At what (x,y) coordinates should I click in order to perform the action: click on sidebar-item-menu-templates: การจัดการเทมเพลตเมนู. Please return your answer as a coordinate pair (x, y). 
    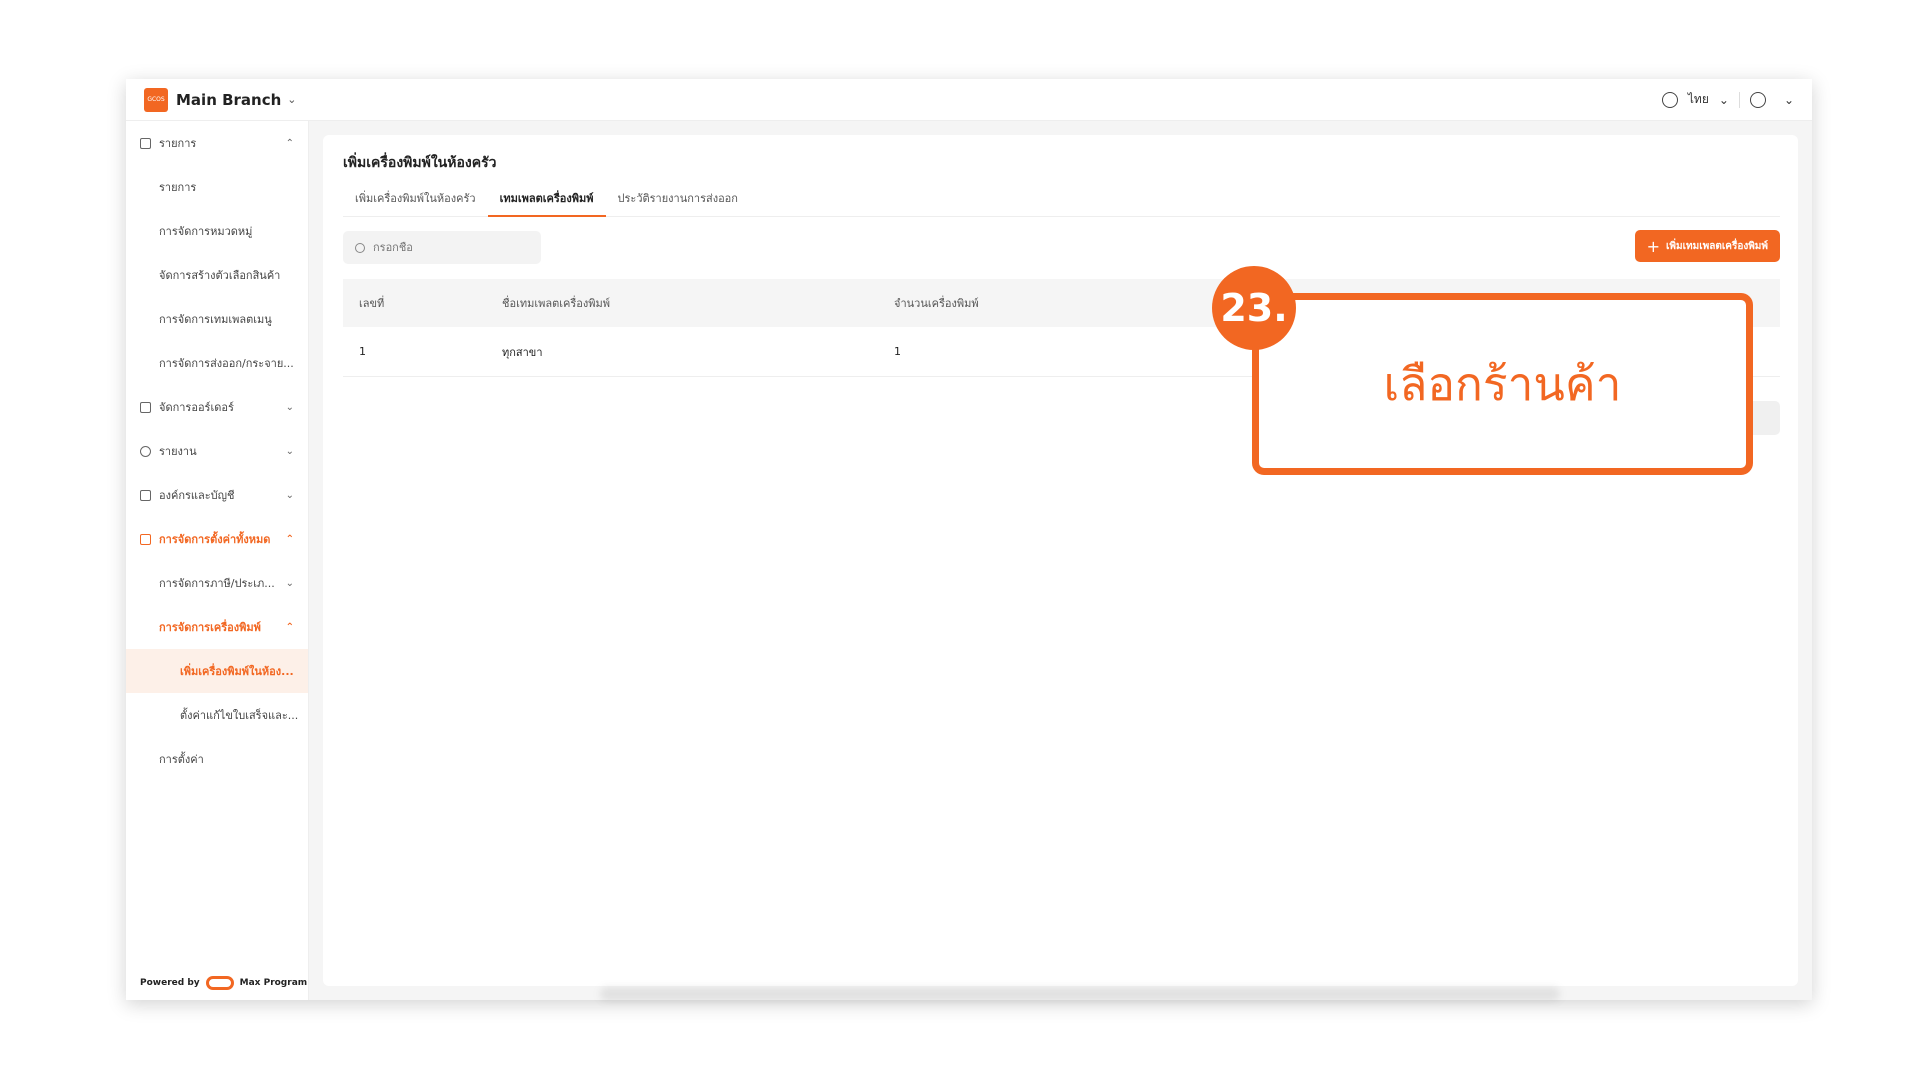
    Looking at the image, I should click on (217, 319).